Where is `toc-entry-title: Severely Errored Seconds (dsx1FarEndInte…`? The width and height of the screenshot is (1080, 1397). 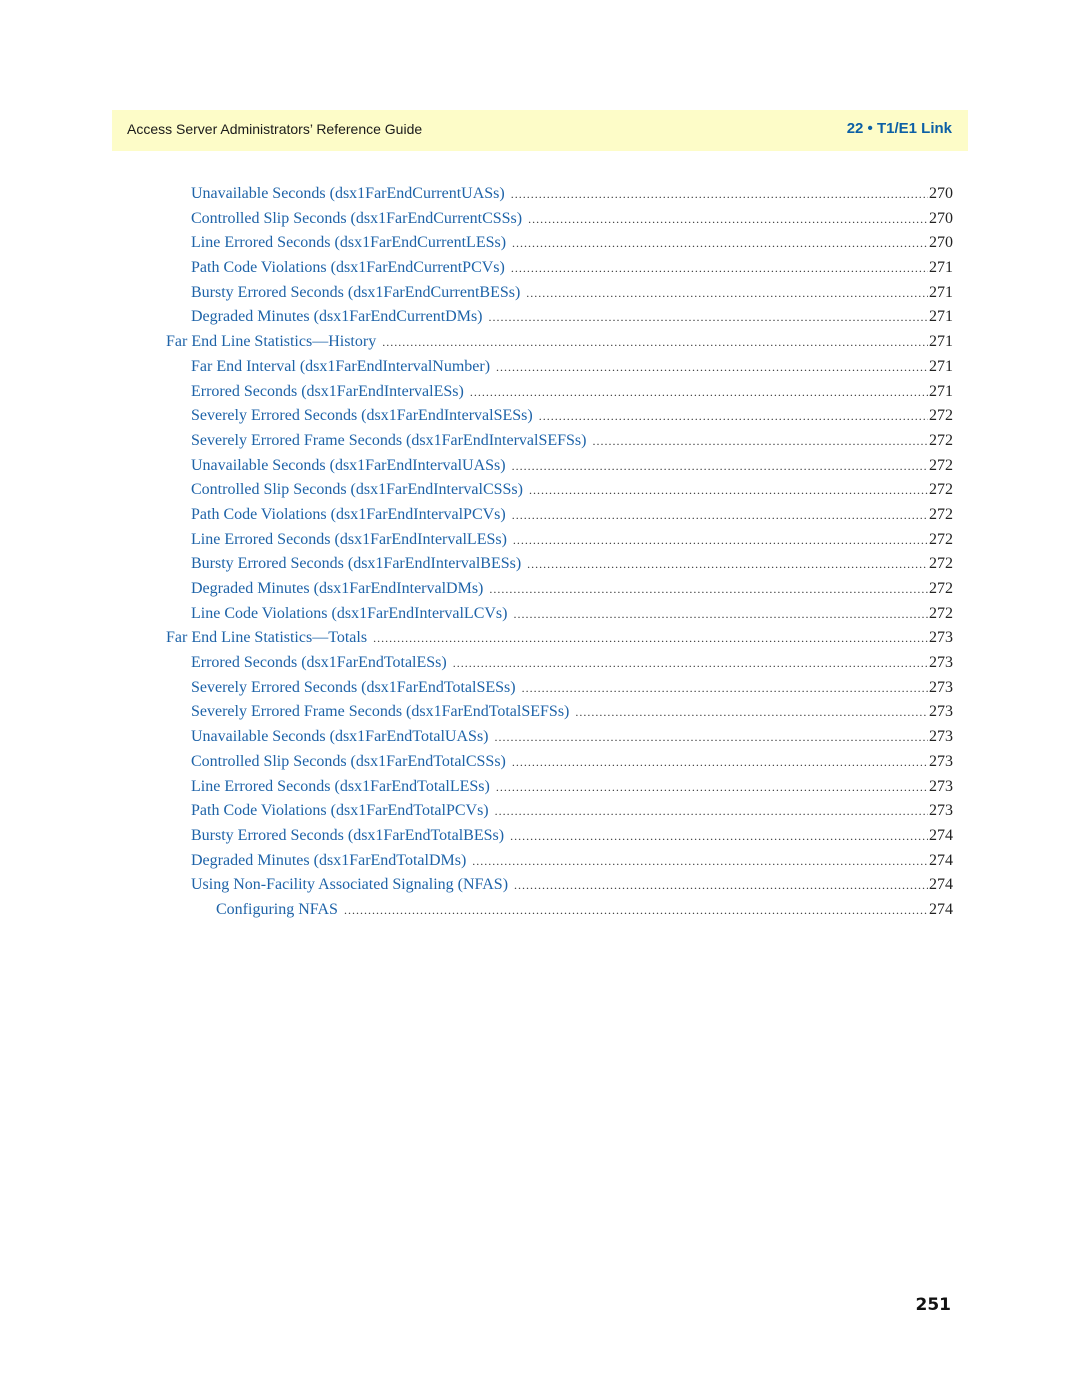
toc-entry-title: Severely Errored Seconds (dsx1FarEndInte… is located at coordinates (362, 416).